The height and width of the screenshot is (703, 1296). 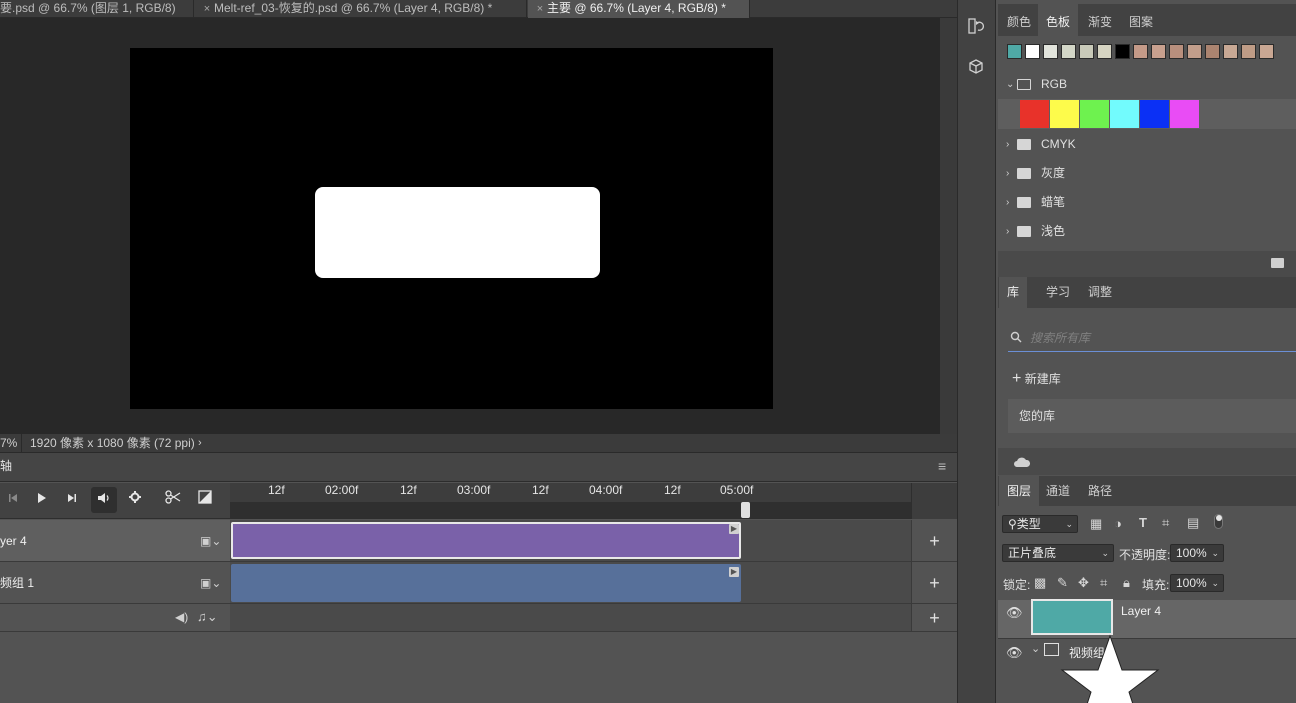 I want to click on lock-position-move-icon: ✥, so click(x=1083, y=583).